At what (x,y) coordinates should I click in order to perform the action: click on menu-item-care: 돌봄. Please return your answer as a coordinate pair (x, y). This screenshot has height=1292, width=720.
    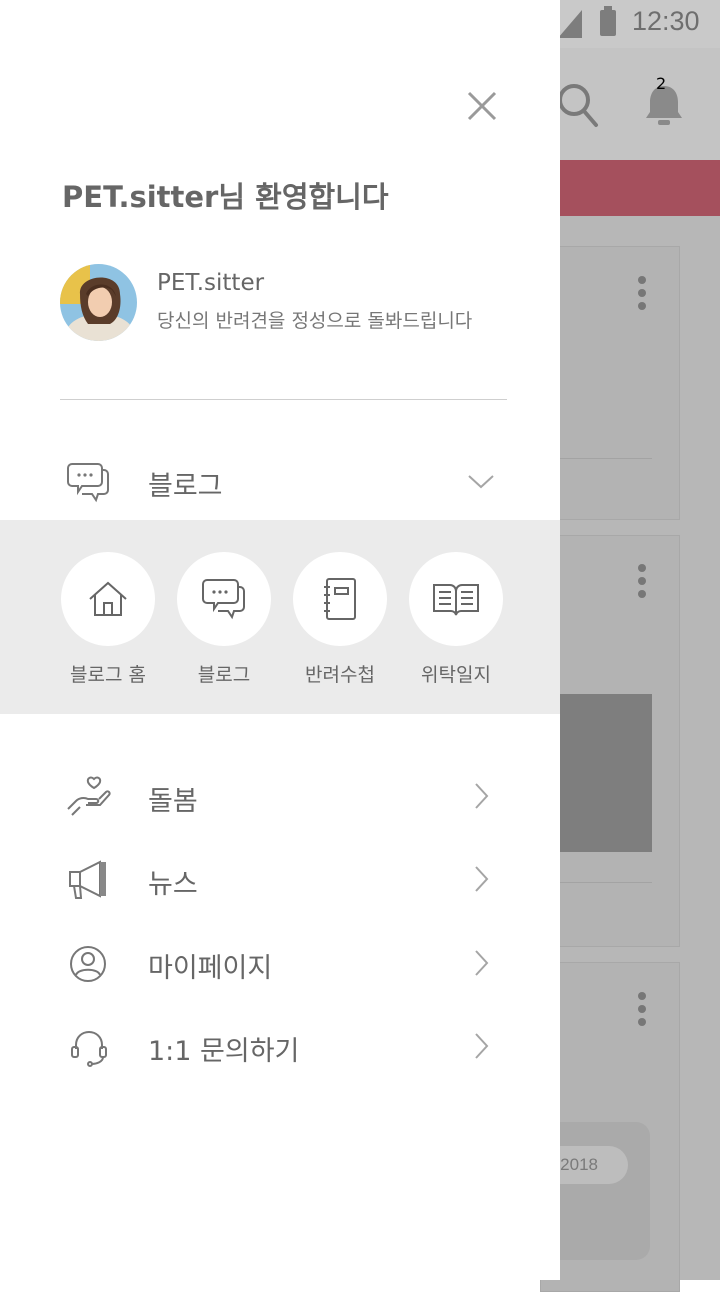
    Looking at the image, I should click on (280, 797).